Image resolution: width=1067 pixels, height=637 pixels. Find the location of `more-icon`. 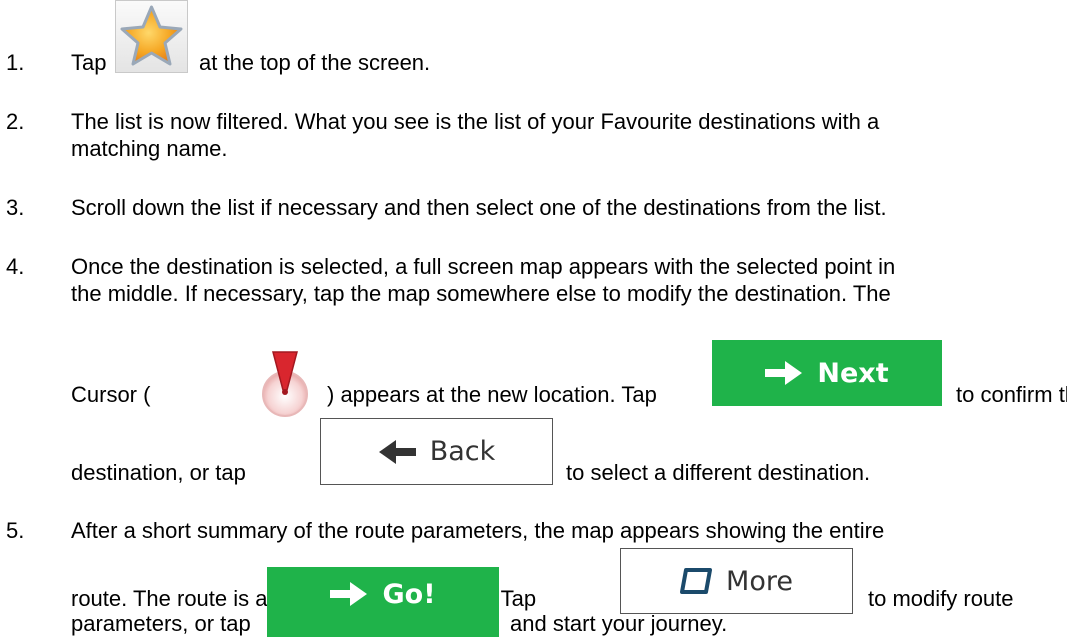

more-icon is located at coordinates (696, 581).